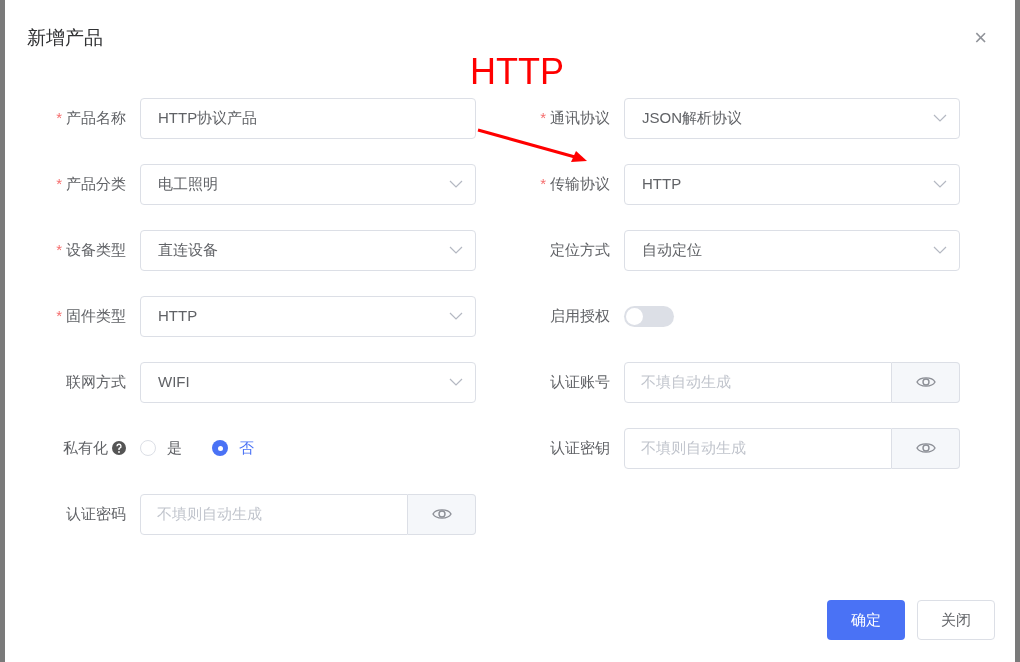  What do you see at coordinates (580, 315) in the screenshot?
I see `field-label: 启用授权` at bounding box center [580, 315].